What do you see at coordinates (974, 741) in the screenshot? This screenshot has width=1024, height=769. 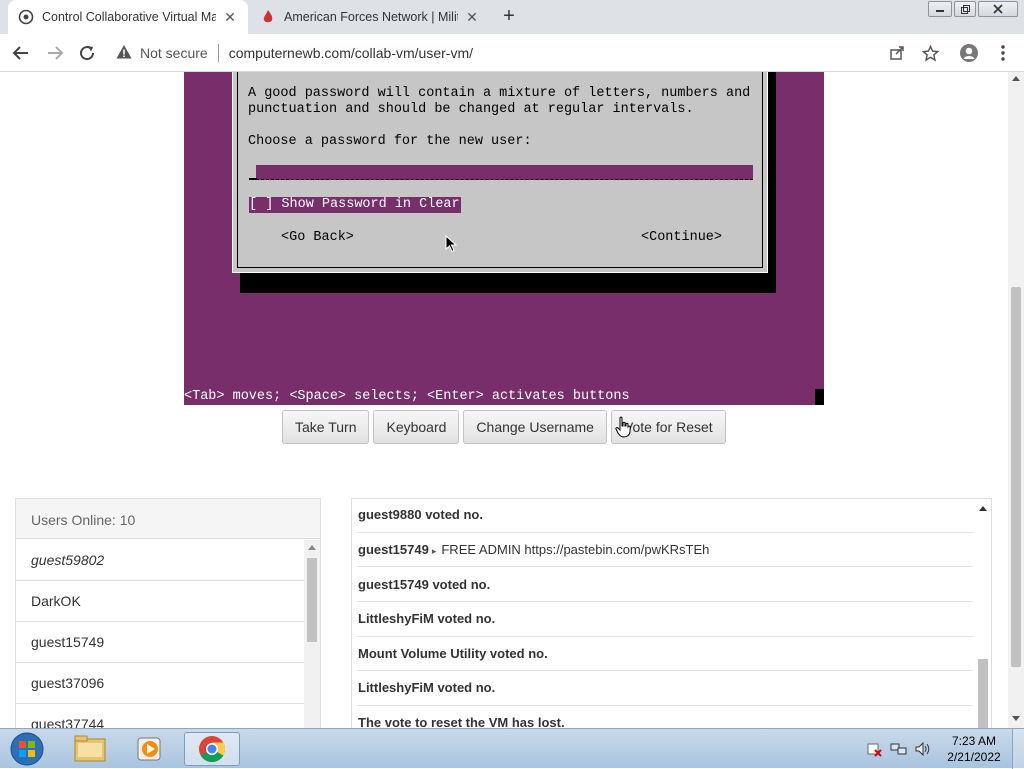 I see `clock-time: 7:23 AM` at bounding box center [974, 741].